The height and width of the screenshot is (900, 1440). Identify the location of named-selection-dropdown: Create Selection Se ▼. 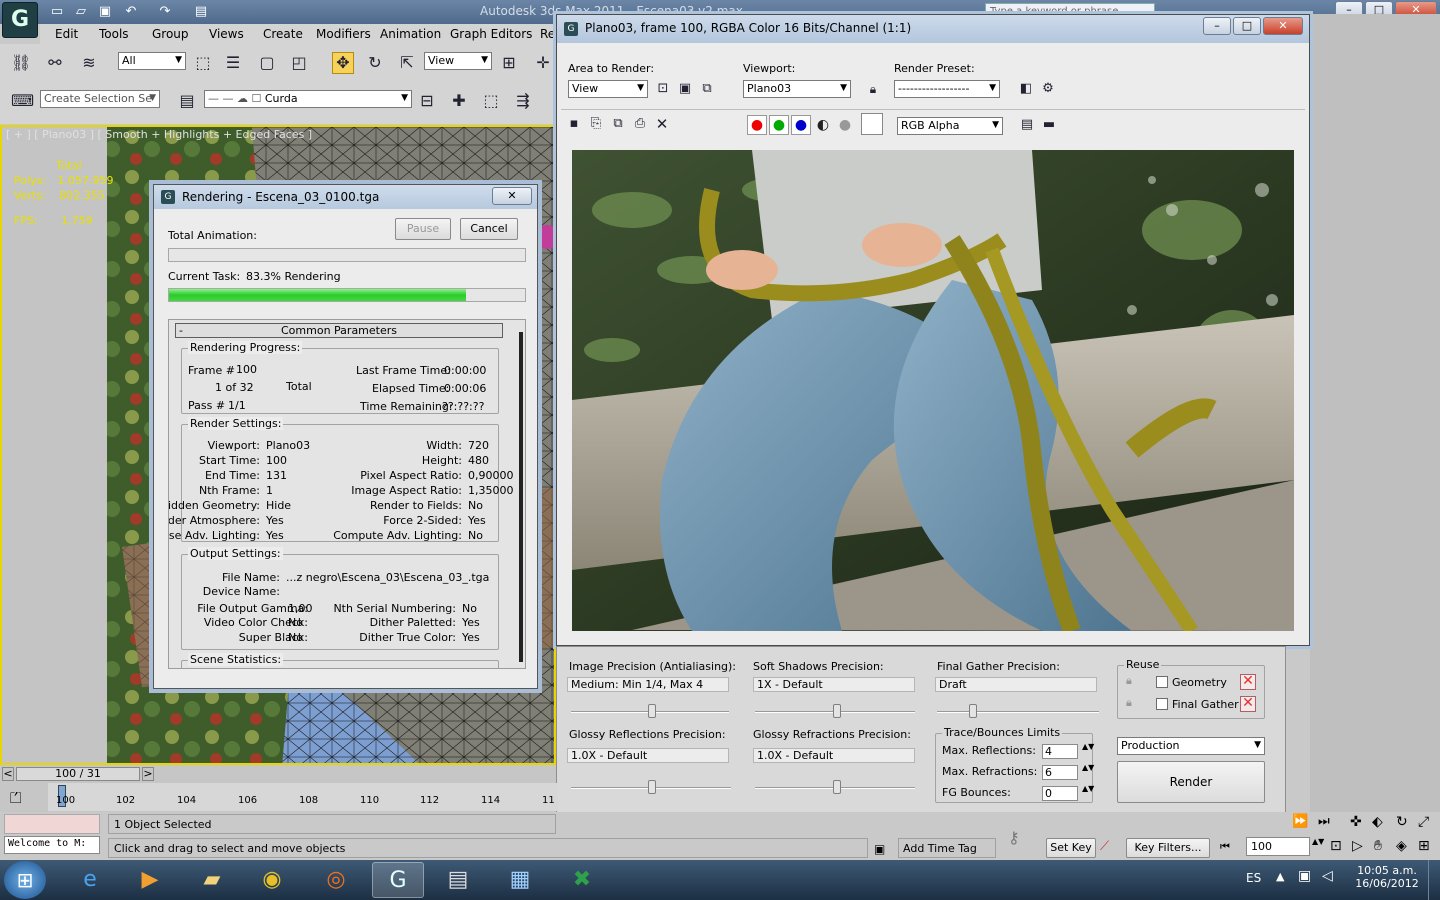
(100, 99).